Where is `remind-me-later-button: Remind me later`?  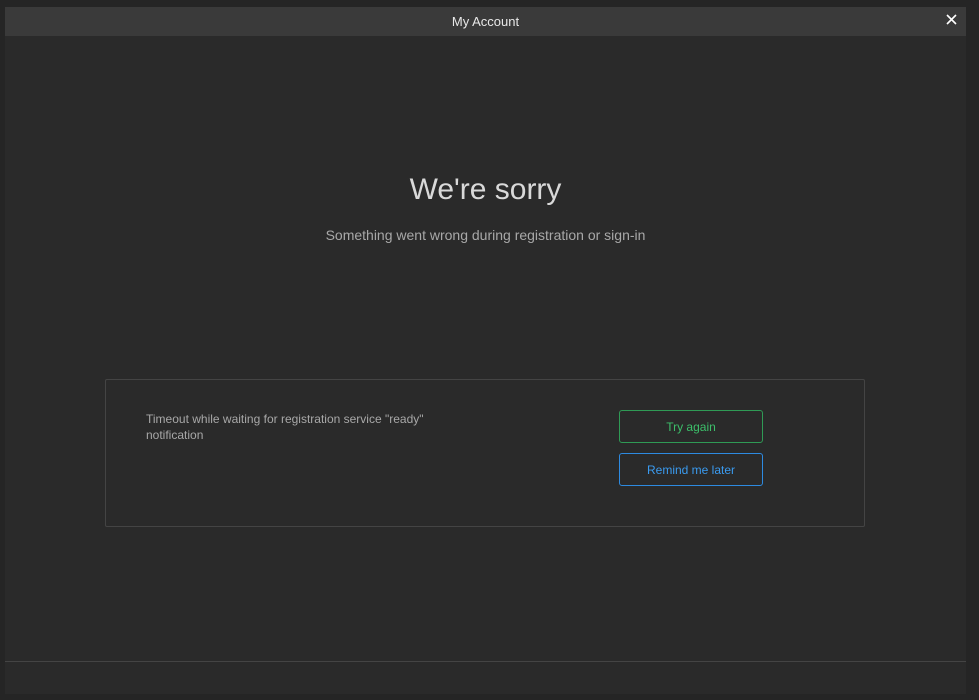 remind-me-later-button: Remind me later is located at coordinates (691, 469).